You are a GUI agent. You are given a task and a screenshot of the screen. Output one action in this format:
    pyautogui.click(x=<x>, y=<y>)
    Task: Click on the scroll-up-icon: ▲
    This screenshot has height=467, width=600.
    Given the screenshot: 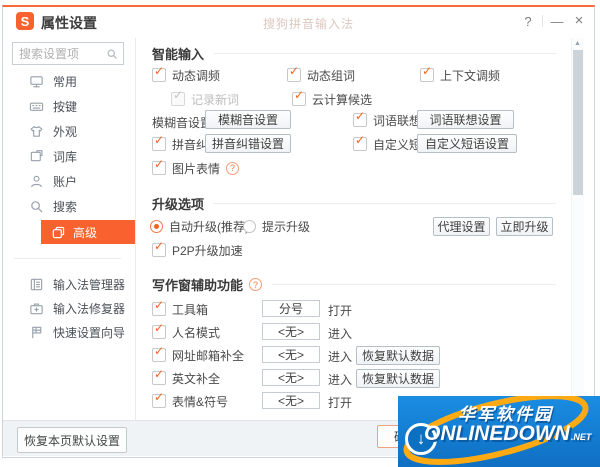 What is the action you would take?
    pyautogui.click(x=577, y=43)
    